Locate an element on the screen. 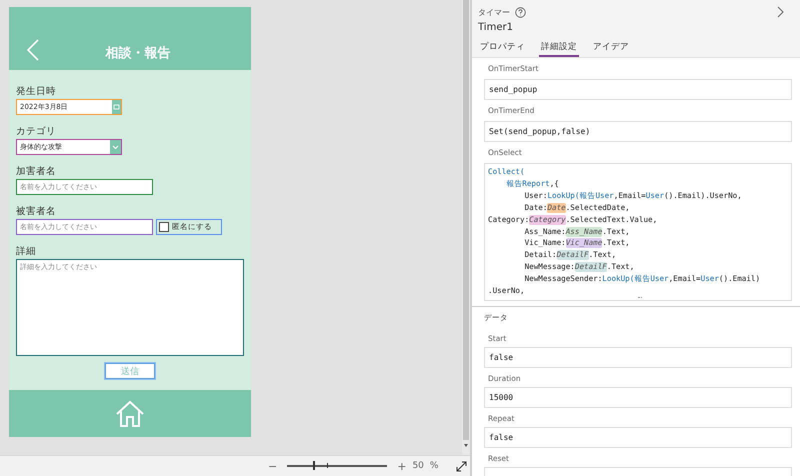 This screenshot has height=476, width=800. formula-field: Set(send_popup,false) is located at coordinates (638, 131).